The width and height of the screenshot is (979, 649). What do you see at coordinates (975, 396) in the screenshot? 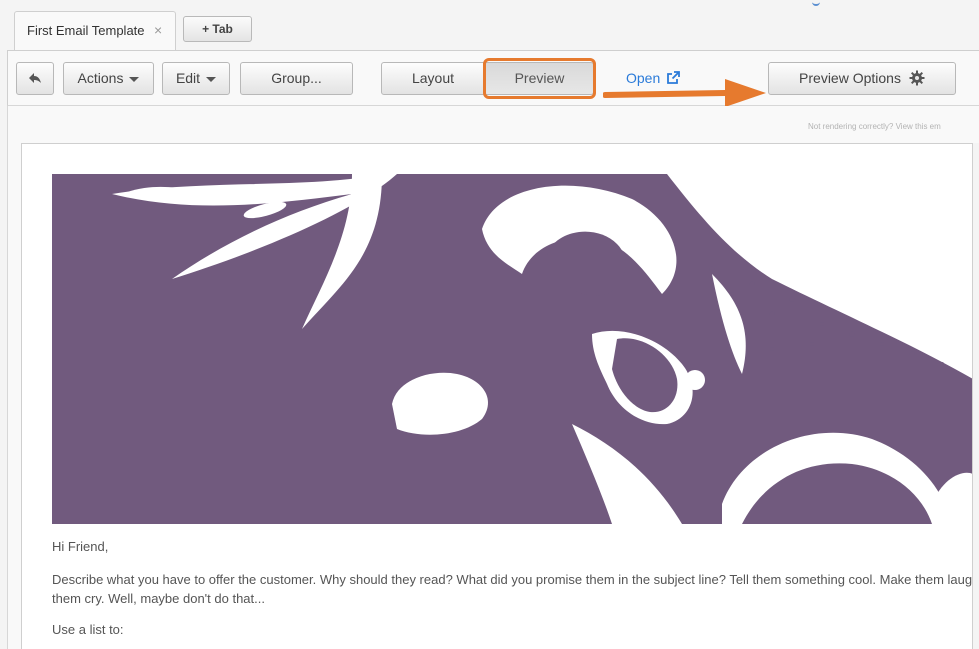
I see `right-gutter` at bounding box center [975, 396].